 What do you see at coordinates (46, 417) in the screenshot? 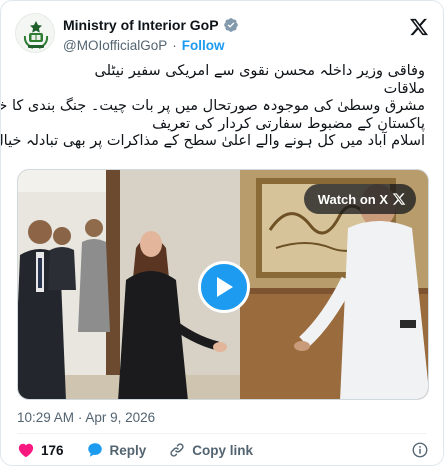
I see `tweet-time: 10:29 AM` at bounding box center [46, 417].